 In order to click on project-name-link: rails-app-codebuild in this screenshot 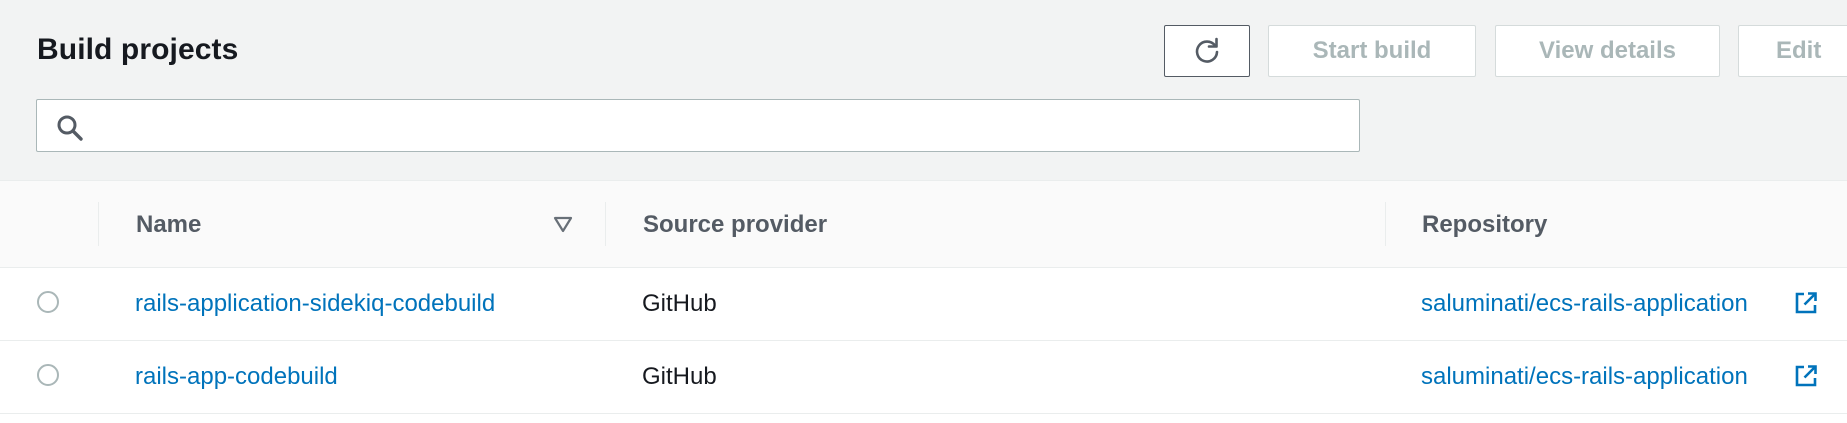, I will do `click(236, 377)`.